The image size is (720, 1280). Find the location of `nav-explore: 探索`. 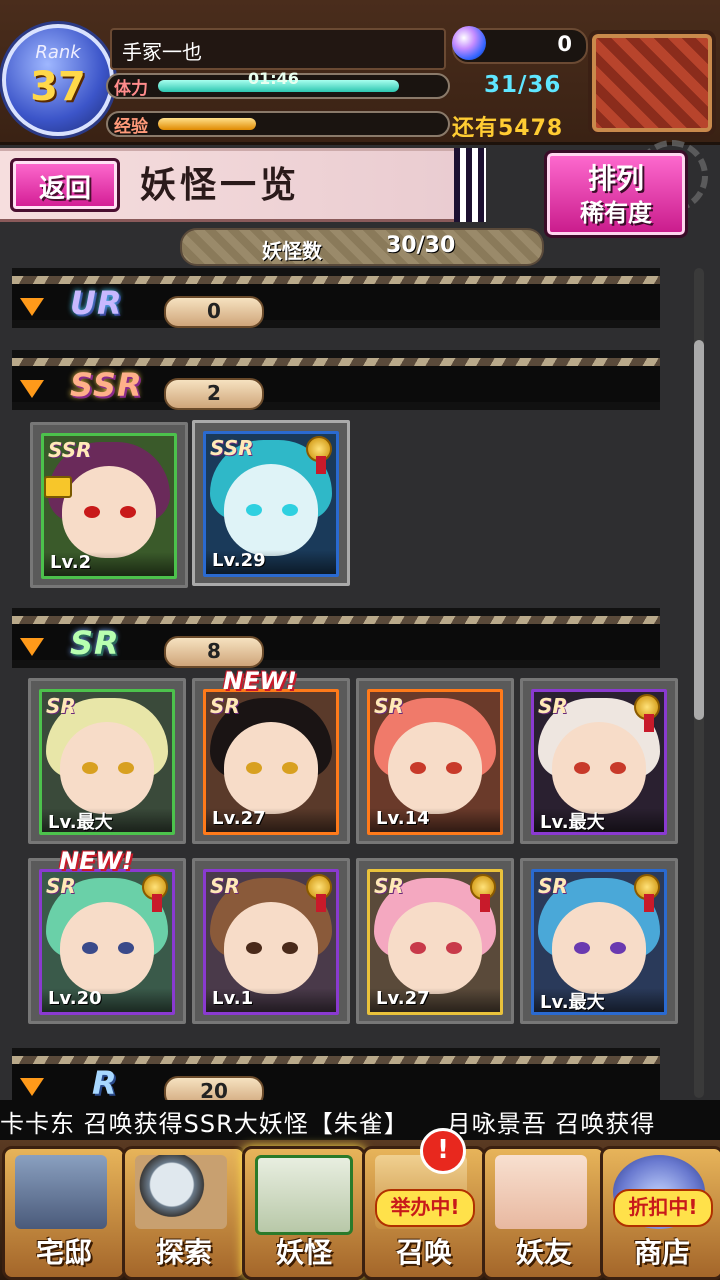

nav-explore: 探索 is located at coordinates (184, 1213).